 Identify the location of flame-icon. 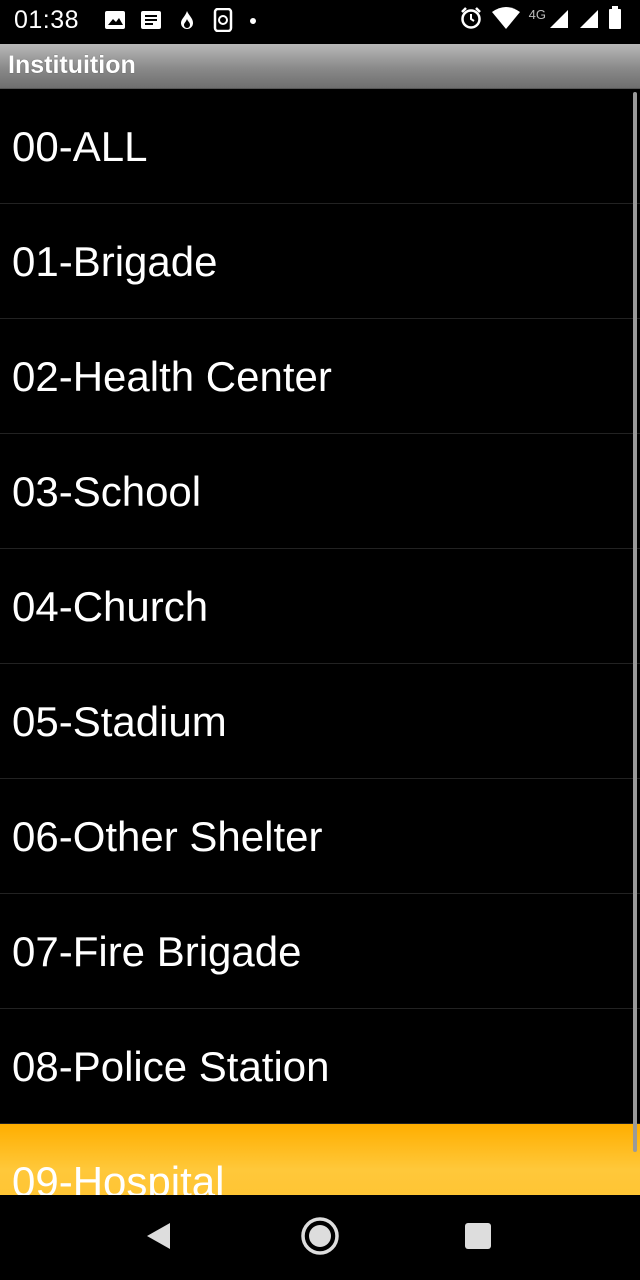
(187, 22).